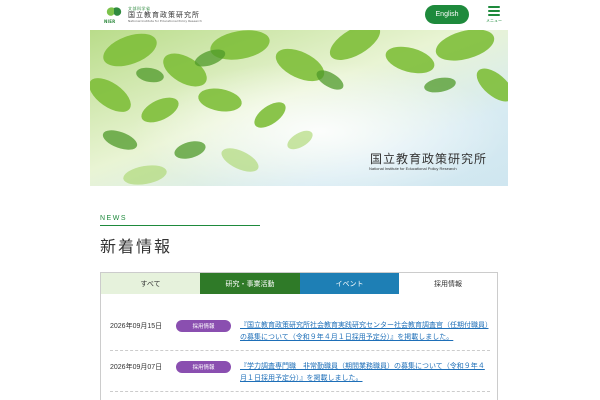 The height and width of the screenshot is (400, 600). What do you see at coordinates (150, 283) in the screenshot?
I see `tab-all: すべて` at bounding box center [150, 283].